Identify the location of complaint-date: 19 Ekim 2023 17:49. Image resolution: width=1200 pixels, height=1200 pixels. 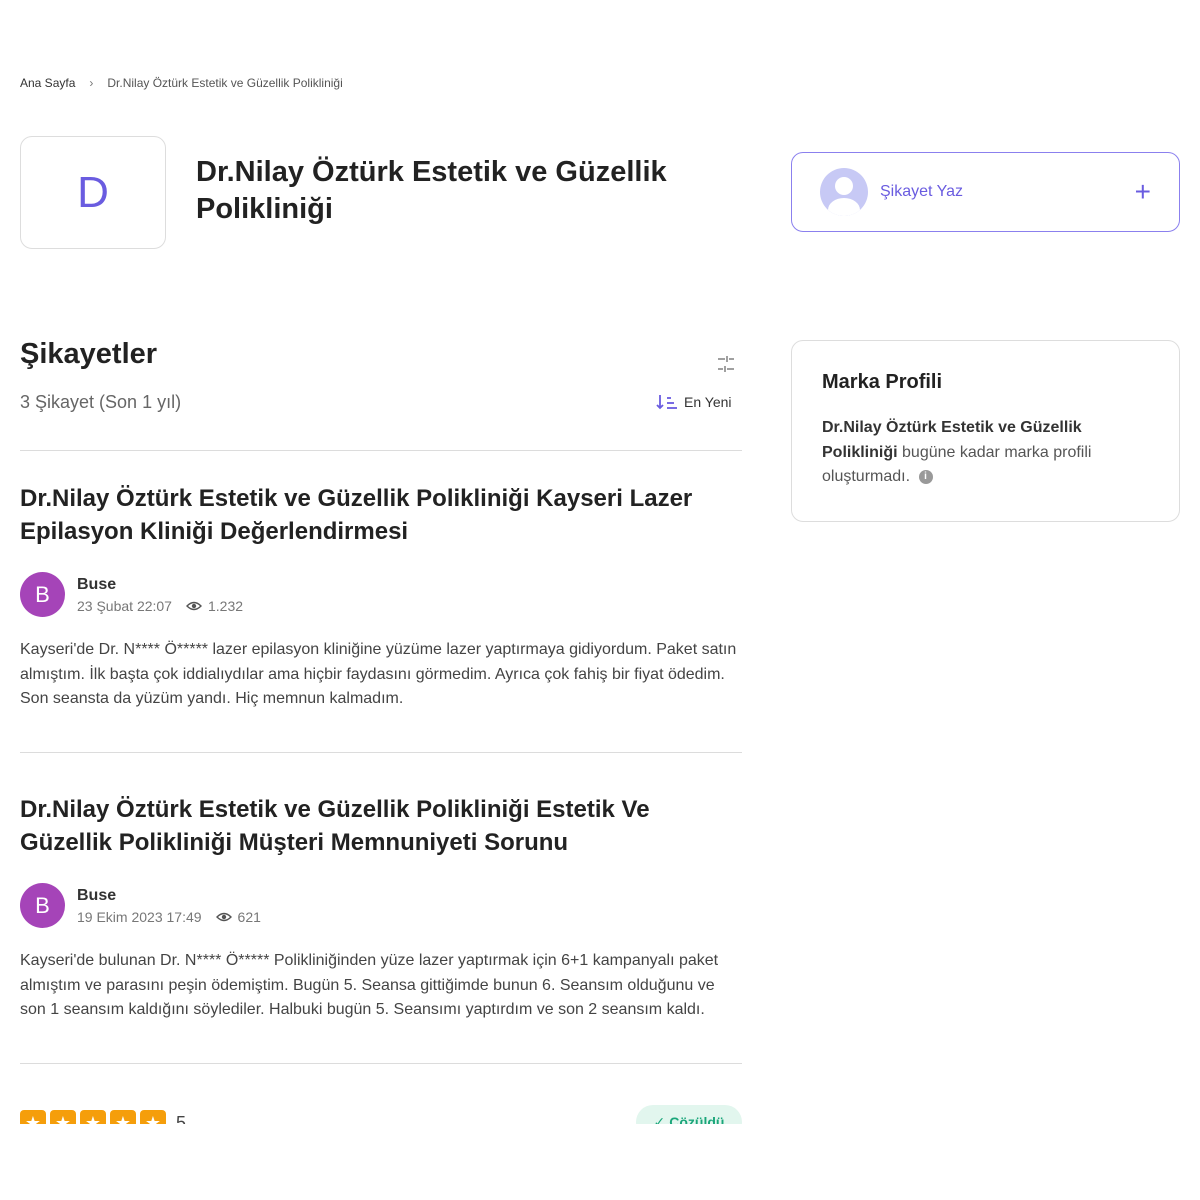
(139, 916).